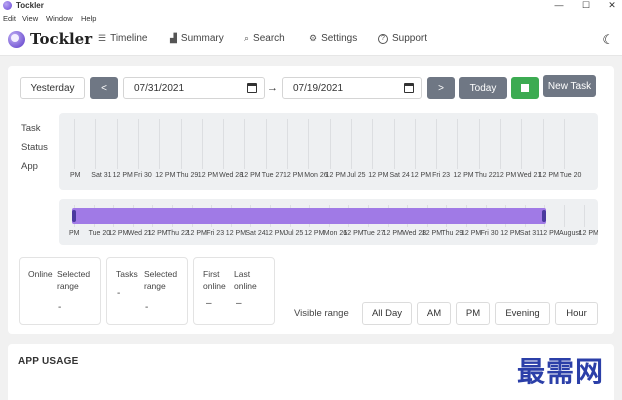  I want to click on new-task-button: New Task, so click(569, 86).